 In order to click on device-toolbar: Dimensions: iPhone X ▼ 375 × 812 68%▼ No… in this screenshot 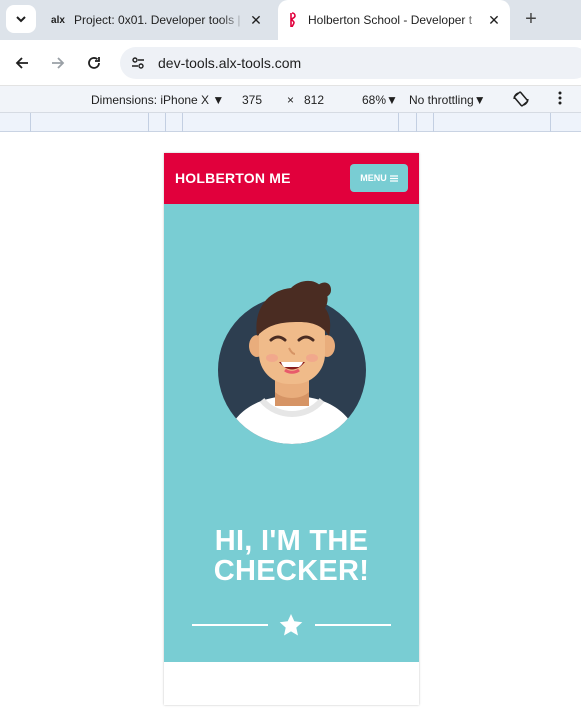, I will do `click(290, 99)`.